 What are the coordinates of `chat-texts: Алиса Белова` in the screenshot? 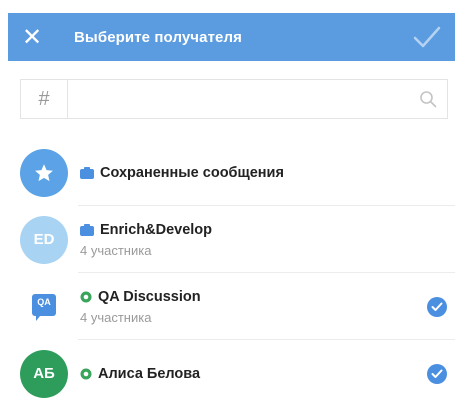 It's located at (140, 374).